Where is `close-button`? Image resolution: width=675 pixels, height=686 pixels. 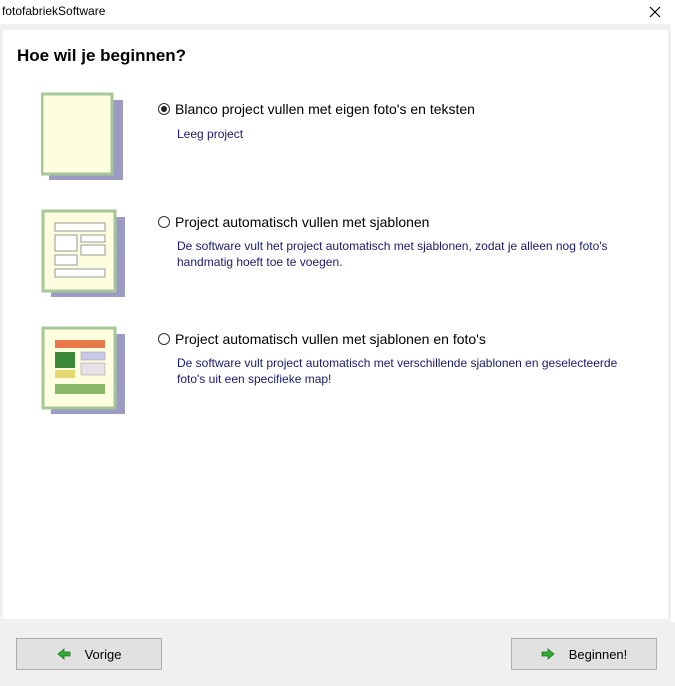 close-button is located at coordinates (655, 12).